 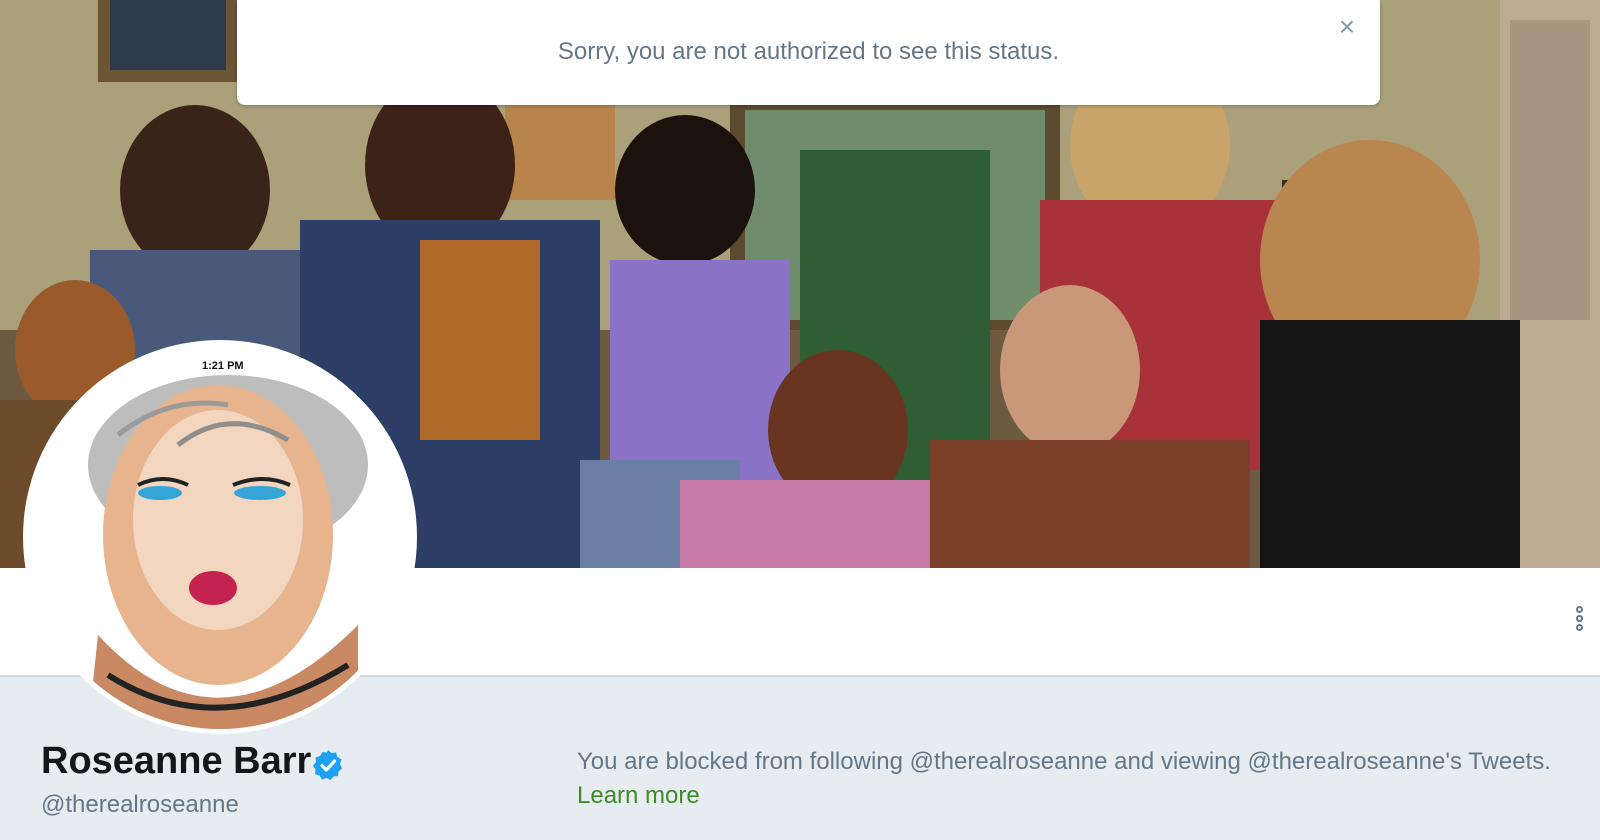 What do you see at coordinates (638, 796) in the screenshot?
I see `learn-more-link: Learn more` at bounding box center [638, 796].